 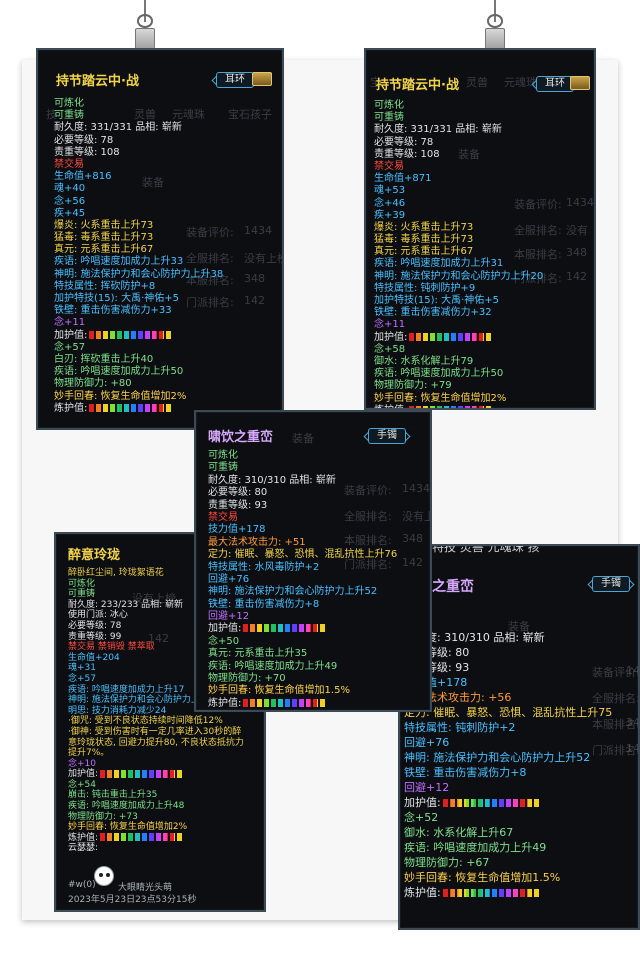 I want to click on attribute-line: 疾语: 吟唱速度加成力上升50, so click(x=458, y=374).